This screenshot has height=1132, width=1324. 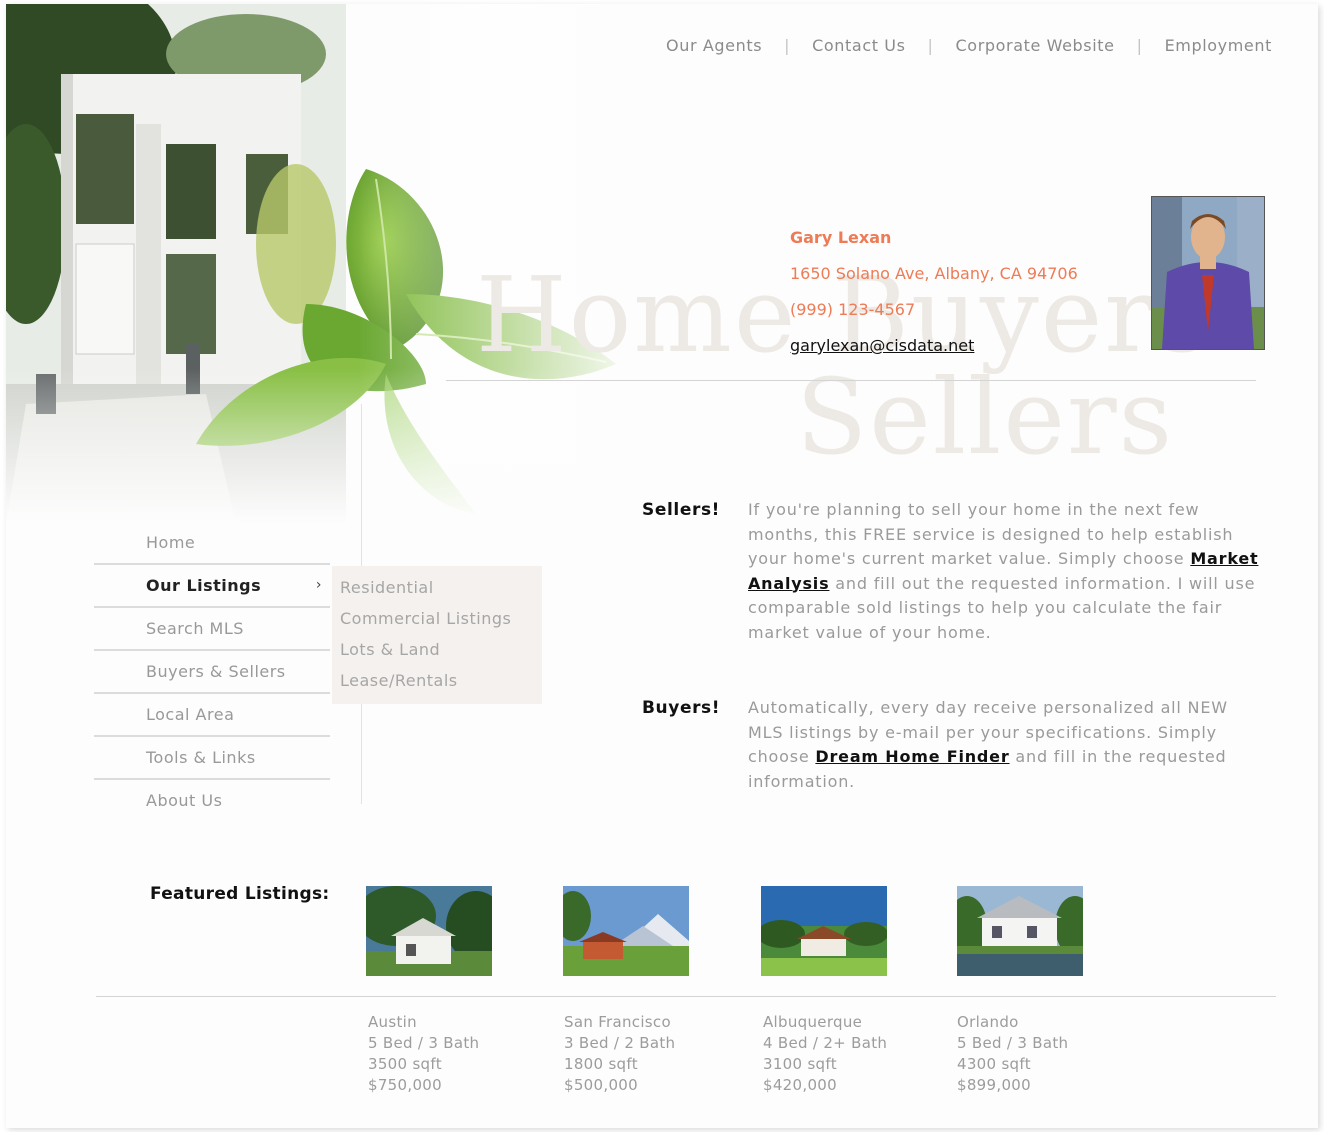 What do you see at coordinates (681, 510) in the screenshot?
I see `sellers-heading: Sellers!` at bounding box center [681, 510].